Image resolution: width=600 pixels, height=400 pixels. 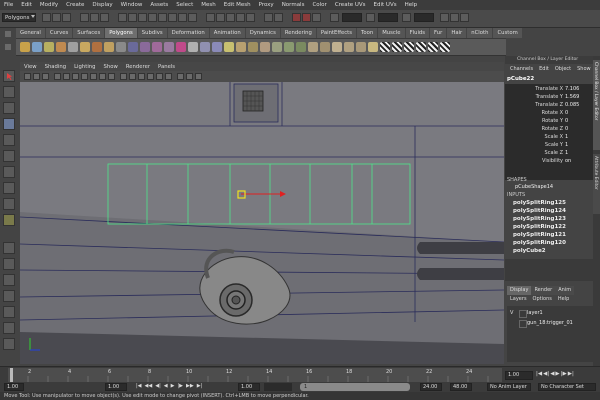 I want to click on bool-icon, so click(x=181, y=47).